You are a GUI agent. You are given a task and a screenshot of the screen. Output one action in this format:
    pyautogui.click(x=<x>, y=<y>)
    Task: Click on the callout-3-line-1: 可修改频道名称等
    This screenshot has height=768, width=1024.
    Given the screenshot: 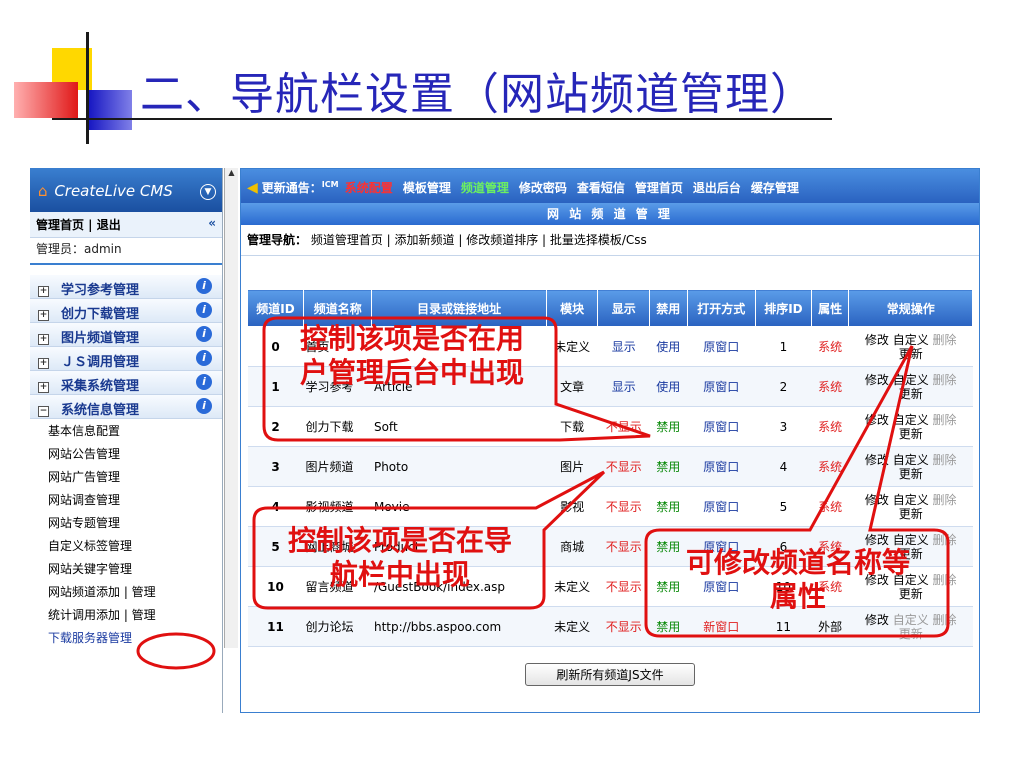 What is the action you would take?
    pyautogui.click(x=797, y=562)
    